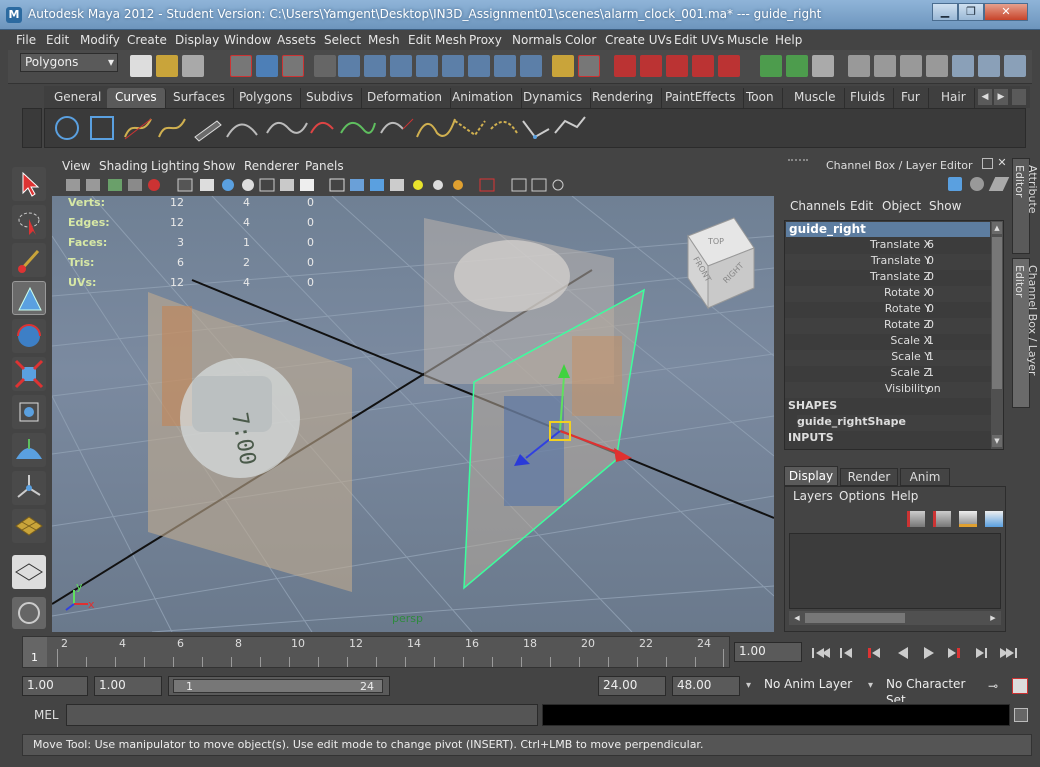 The image size is (1040, 767). Describe the element at coordinates (330, 98) in the screenshot. I see `shelf-tab-subdivs: Subdivs` at that location.